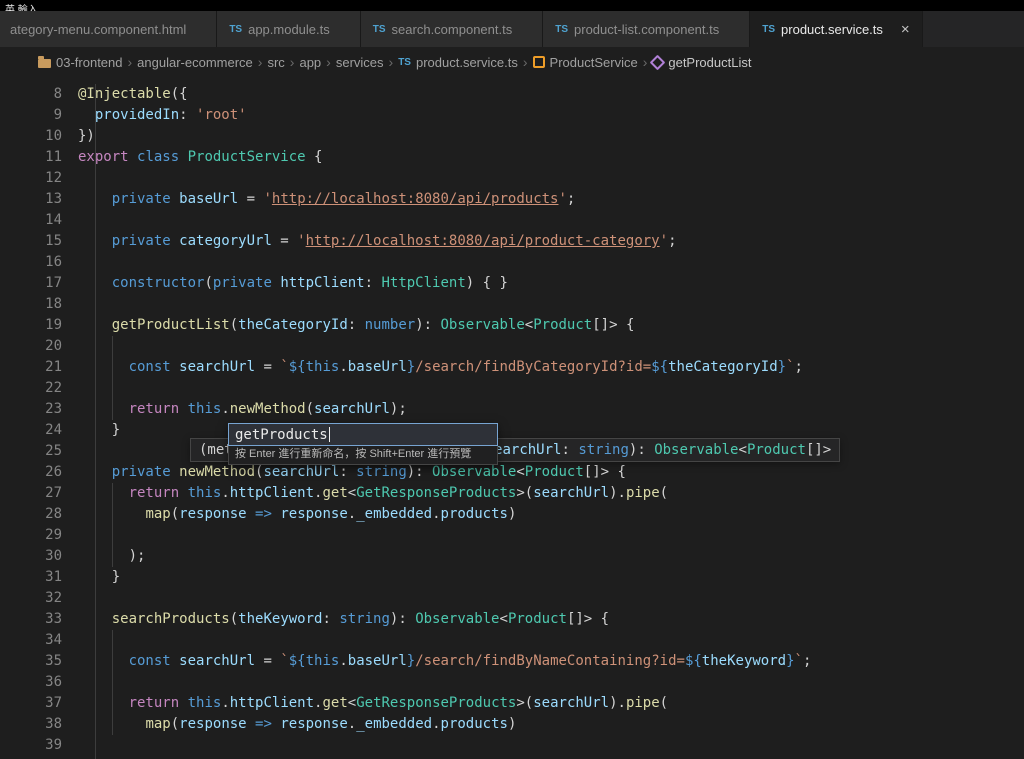 This screenshot has height=759, width=1024. Describe the element at coordinates (512, 220) in the screenshot. I see `code-line-14: 14` at that location.